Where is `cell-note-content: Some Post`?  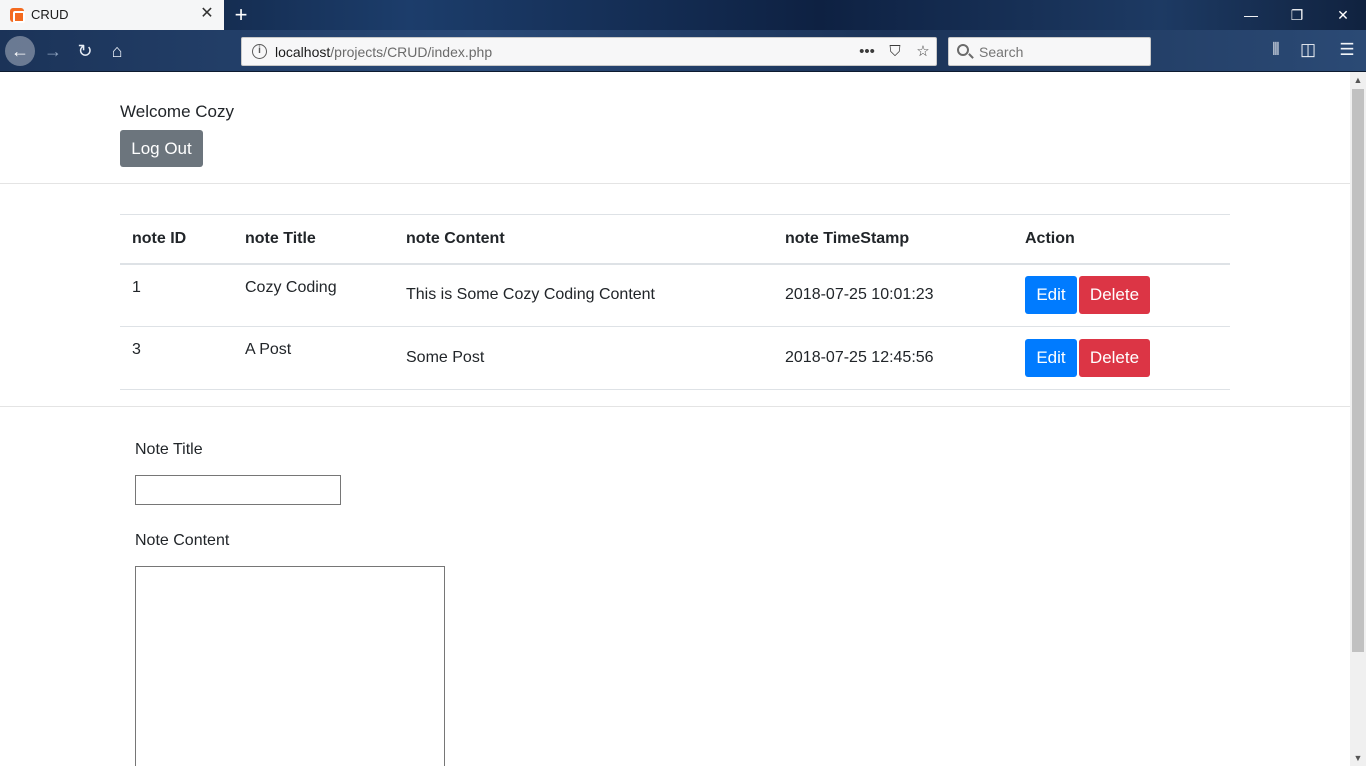 cell-note-content: Some Post is located at coordinates (583, 358).